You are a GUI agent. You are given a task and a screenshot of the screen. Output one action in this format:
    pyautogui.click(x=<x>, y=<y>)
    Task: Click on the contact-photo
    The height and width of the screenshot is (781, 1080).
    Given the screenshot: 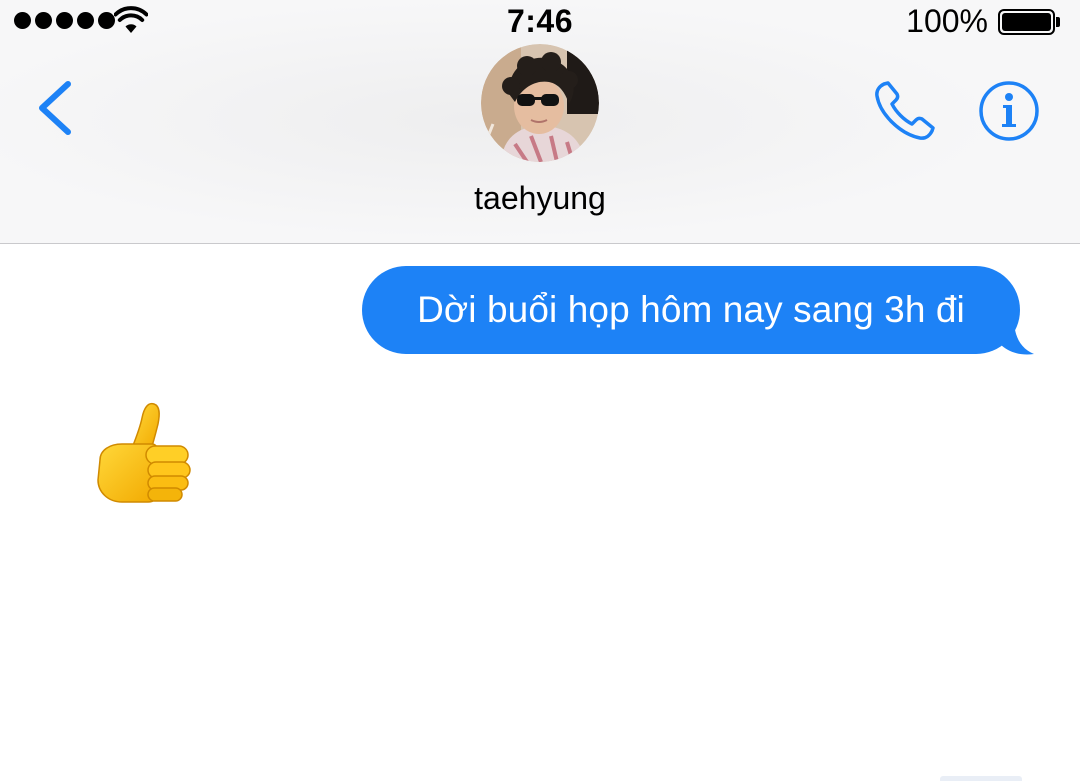 What is the action you would take?
    pyautogui.click(x=540, y=103)
    